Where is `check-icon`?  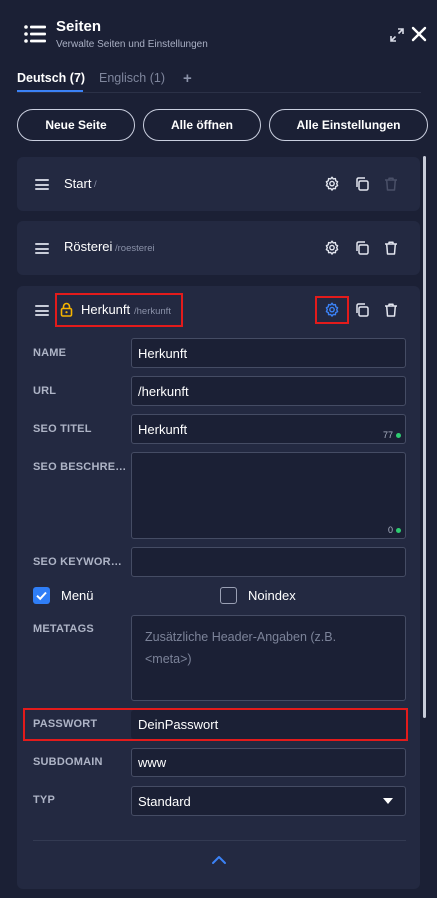
check-icon is located at coordinates (41, 596).